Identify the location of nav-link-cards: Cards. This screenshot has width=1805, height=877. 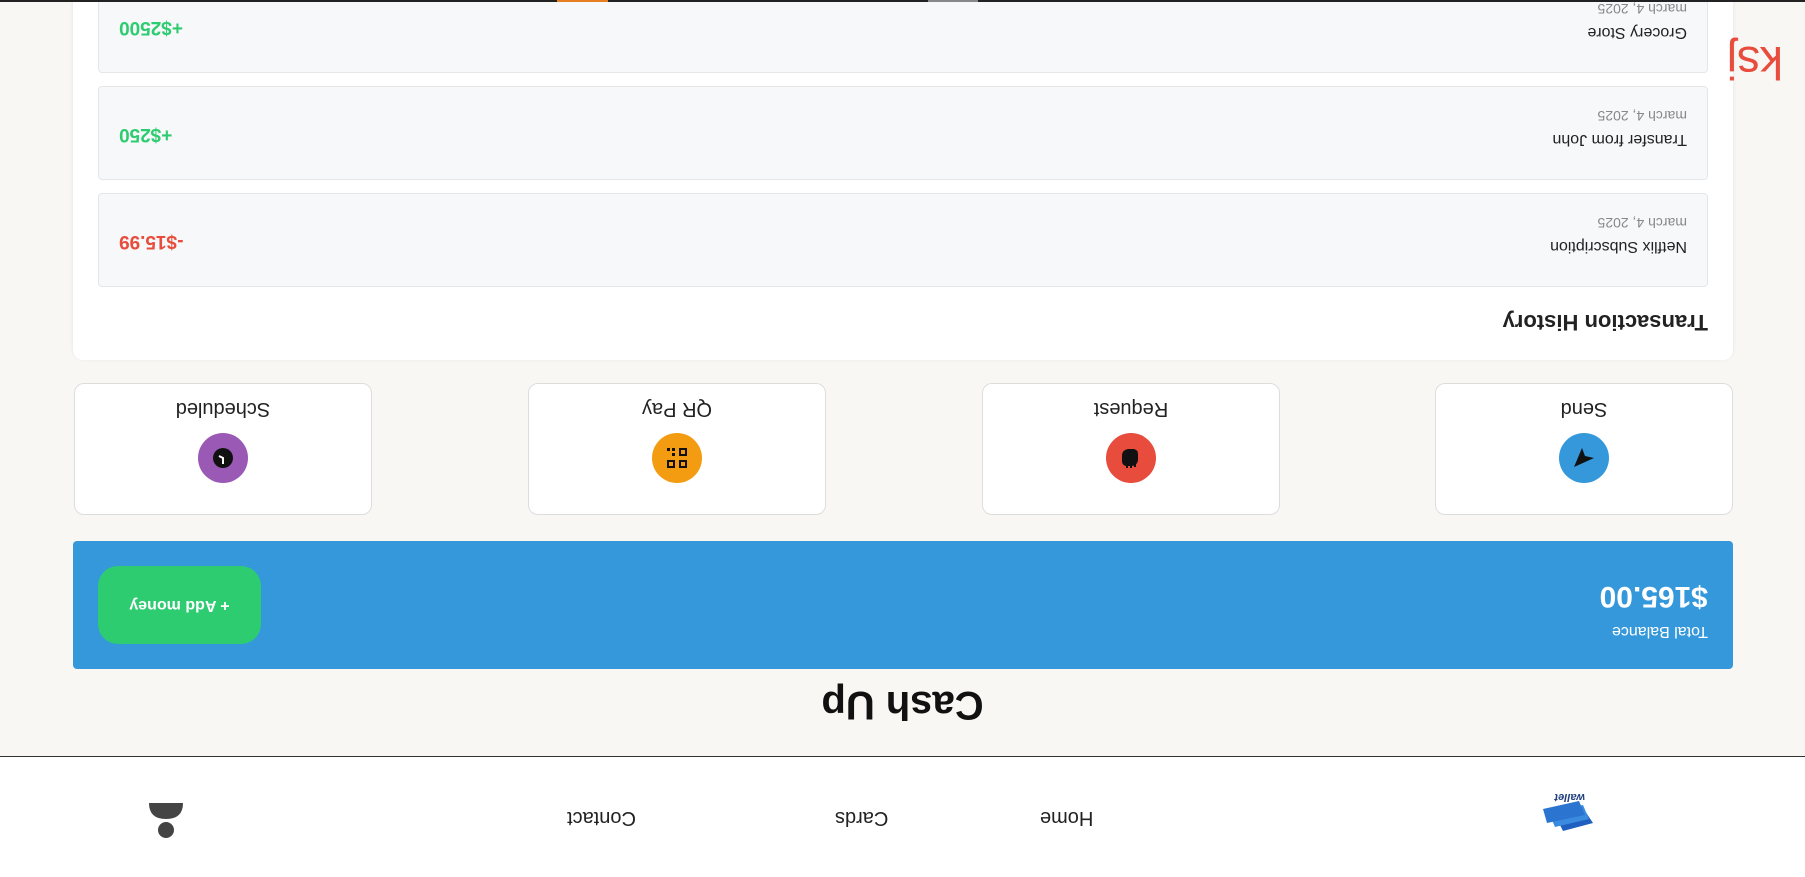
(861, 817).